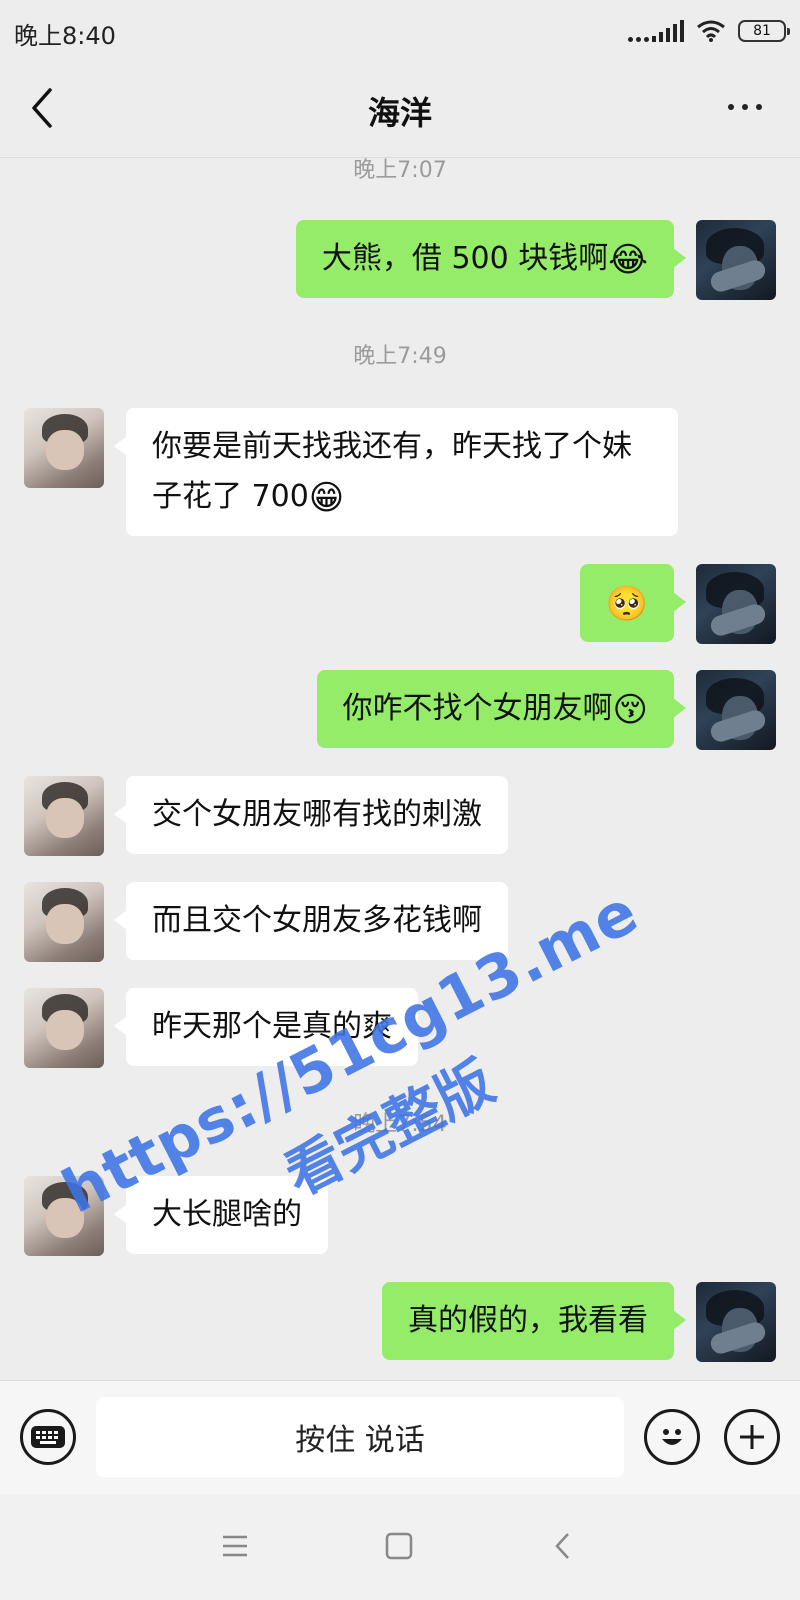 This screenshot has width=800, height=1600. What do you see at coordinates (48, 1437) in the screenshot?
I see `keyboard-icon` at bounding box center [48, 1437].